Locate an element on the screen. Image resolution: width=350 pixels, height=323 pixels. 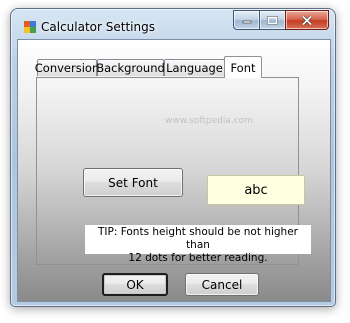
tab-background: Background is located at coordinates (130, 67).